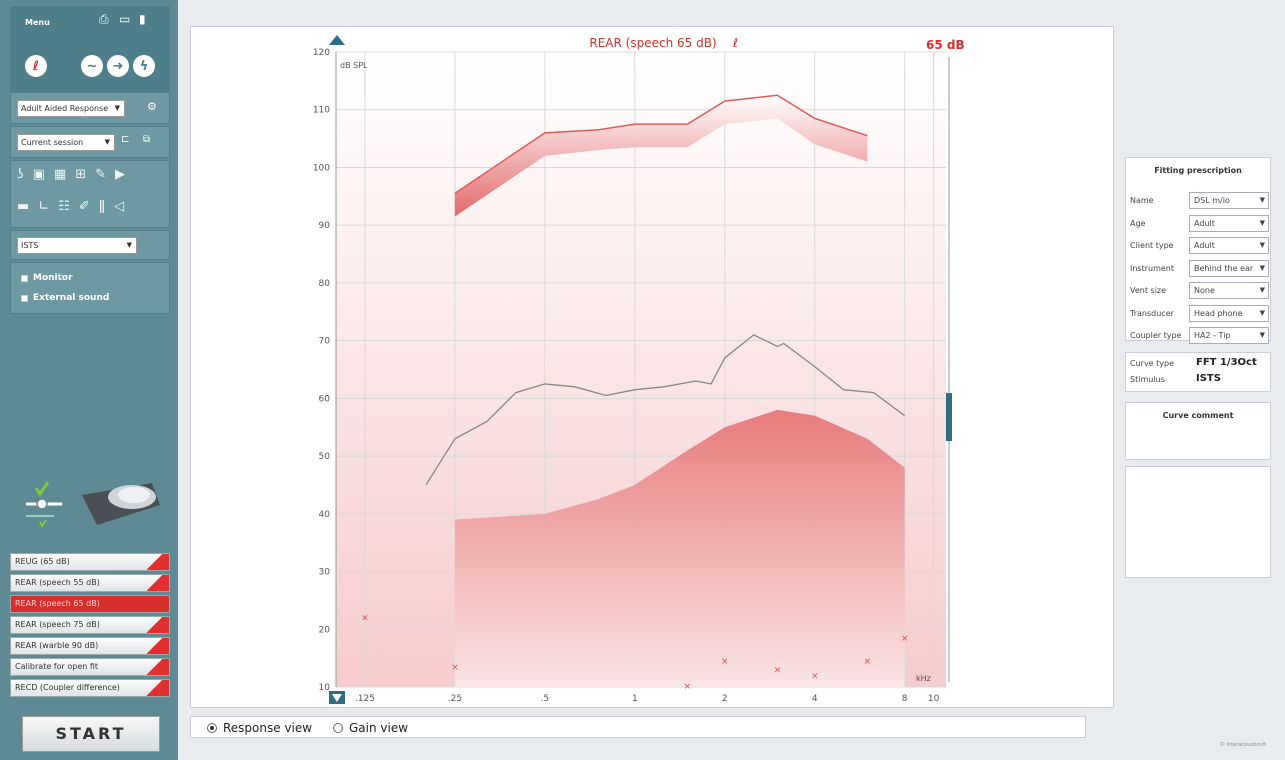 This screenshot has width=1285, height=760. Describe the element at coordinates (725, 699) in the screenshot. I see `x-tick-label: 2` at that location.